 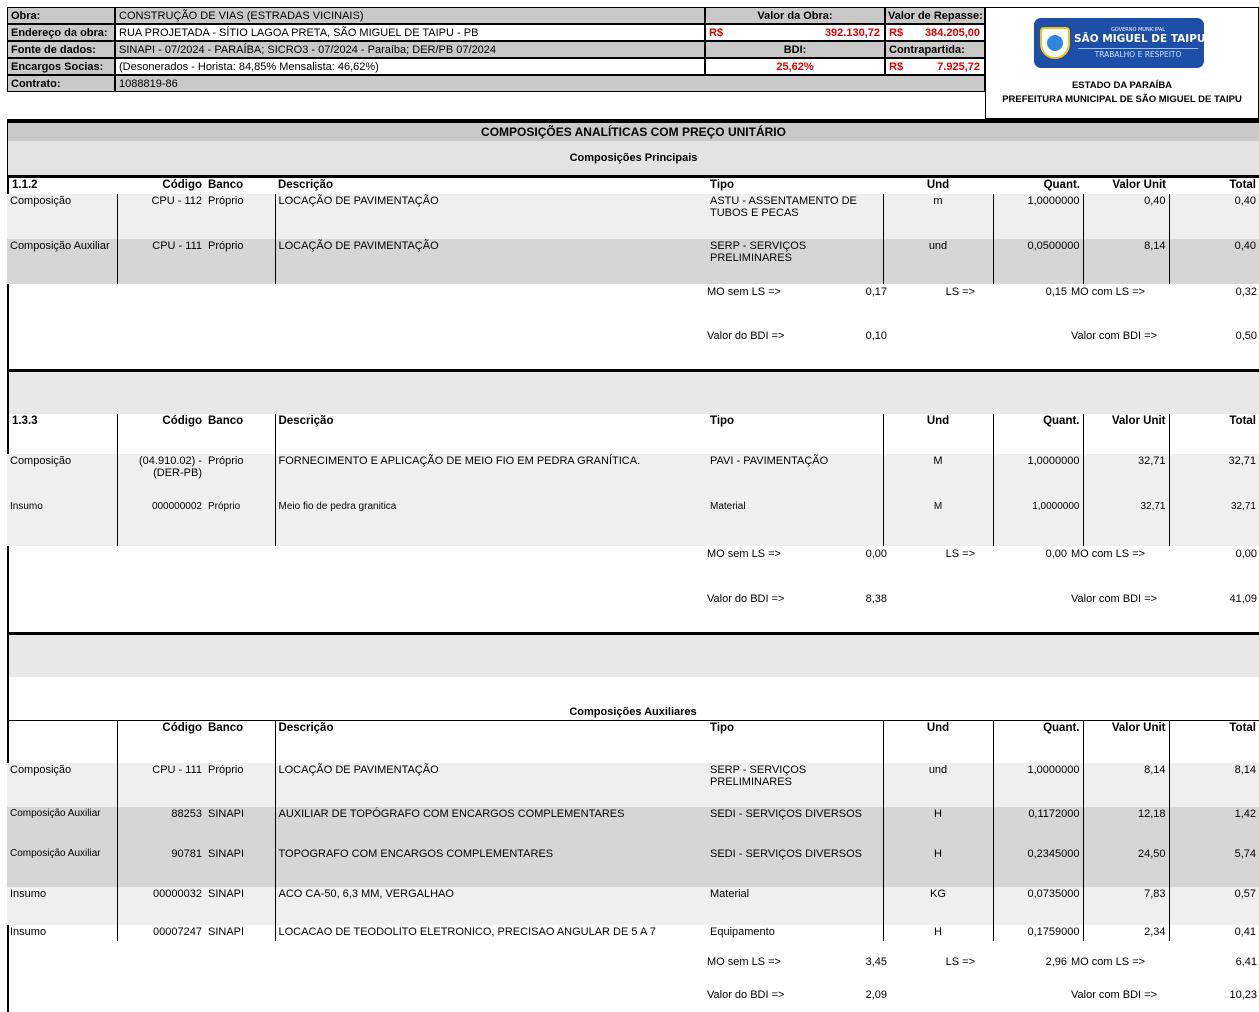 I want to click on row-und: KG, so click(x=937, y=905).